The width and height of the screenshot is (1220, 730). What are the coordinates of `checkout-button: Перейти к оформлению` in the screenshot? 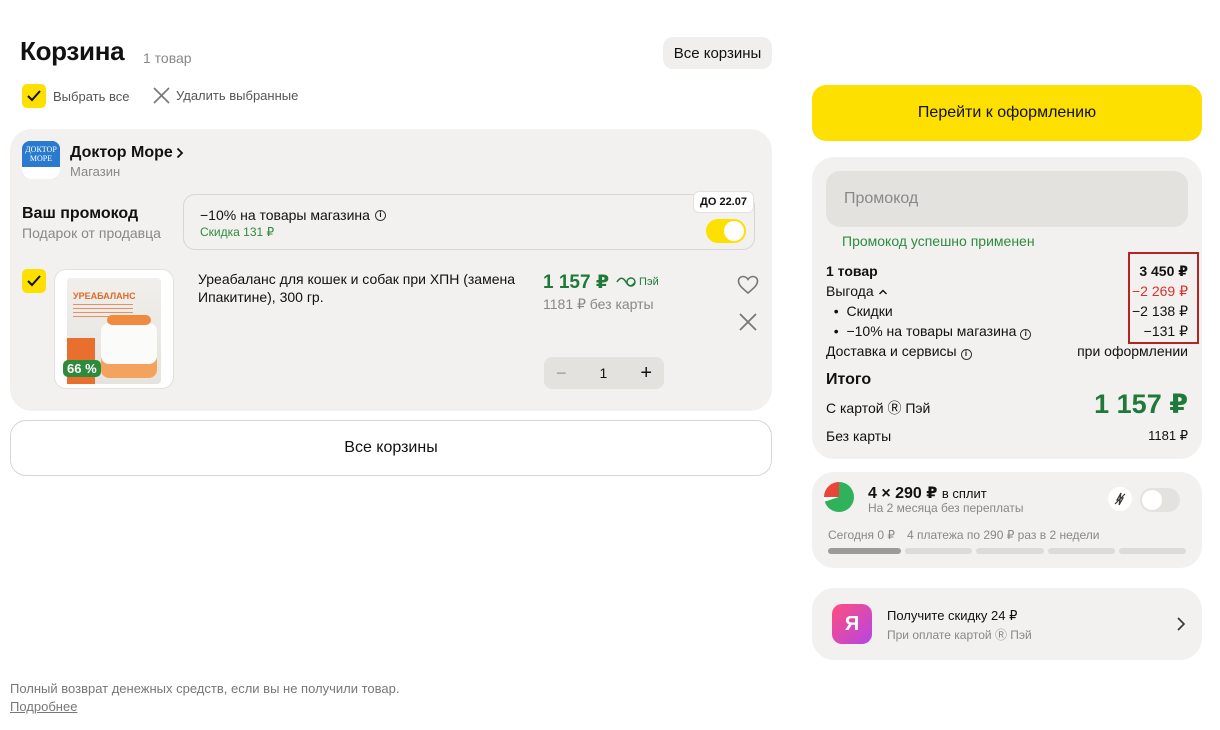 It's located at (1007, 113).